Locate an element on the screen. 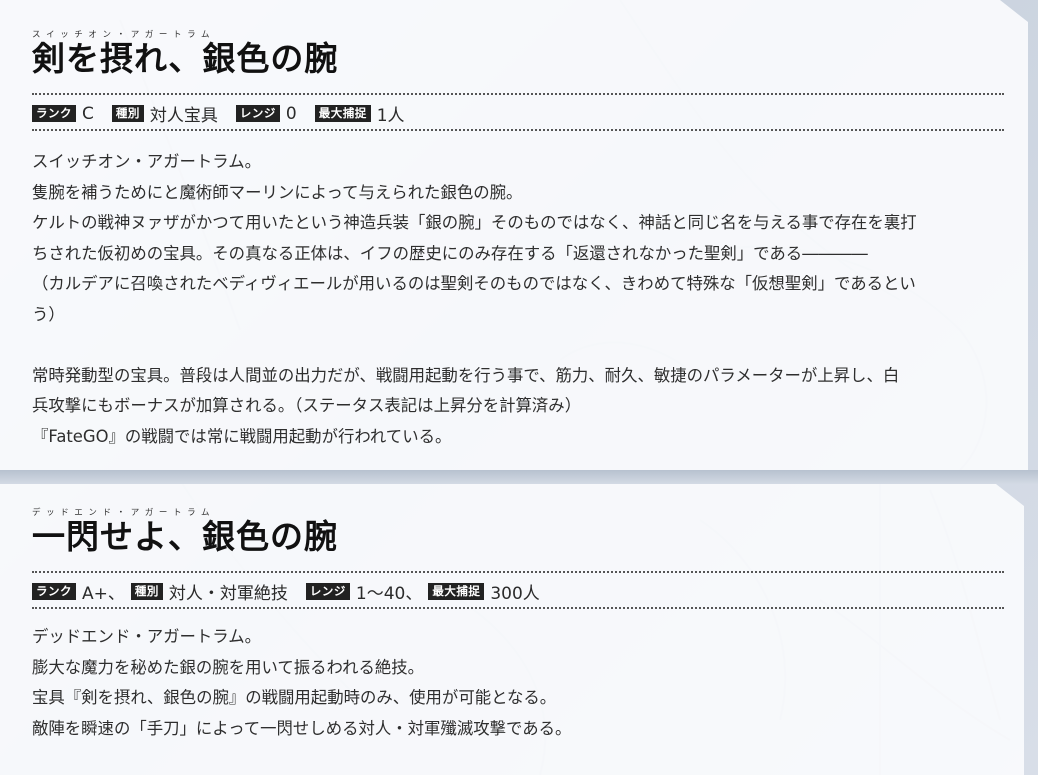  panel-separator is located at coordinates (519, 477).